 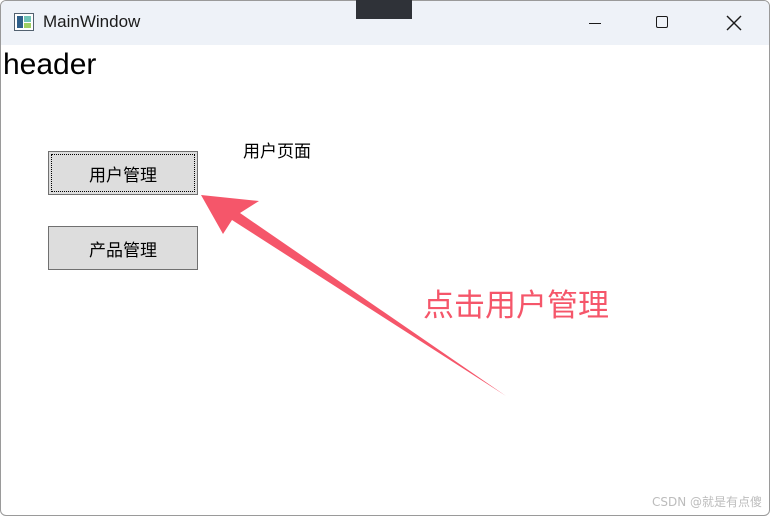 I want to click on maximize-button, so click(x=662, y=23).